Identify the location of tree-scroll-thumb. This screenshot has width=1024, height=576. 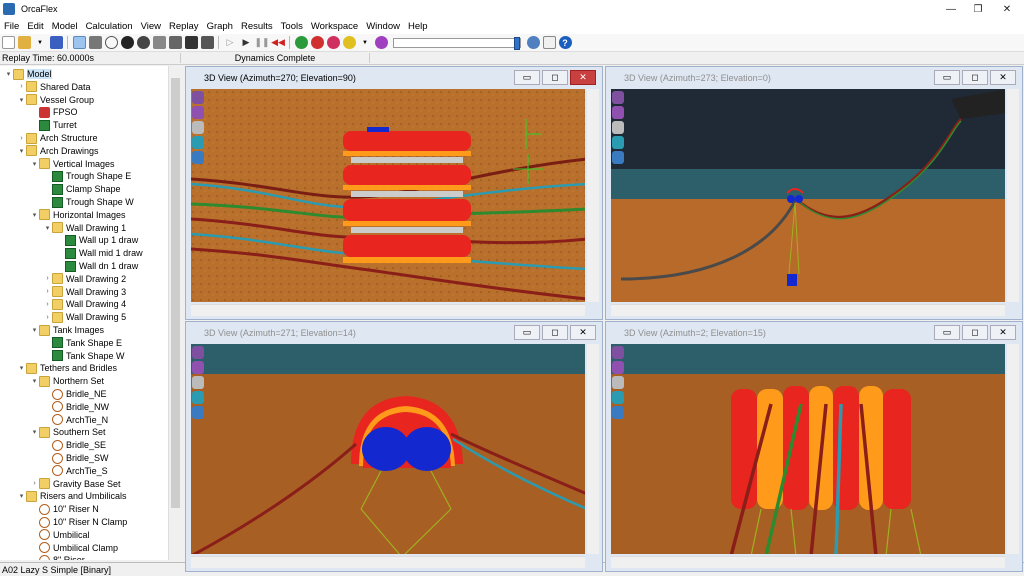
(175, 293).